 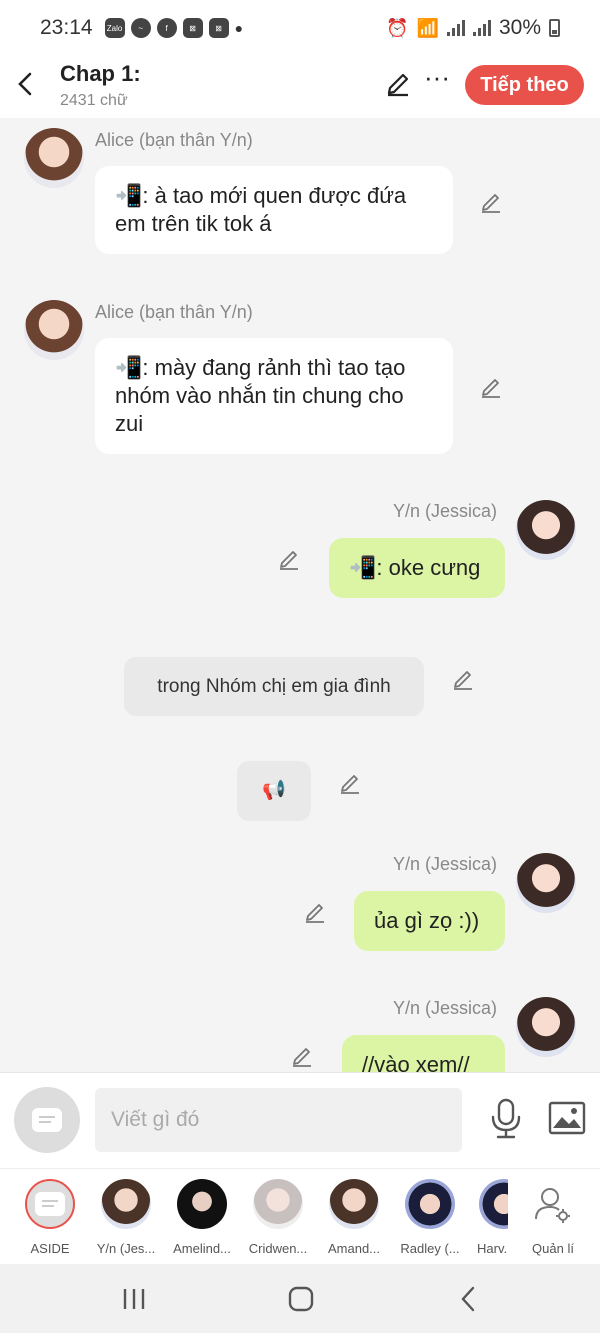 I want to click on more-options-button: ···, so click(x=437, y=80).